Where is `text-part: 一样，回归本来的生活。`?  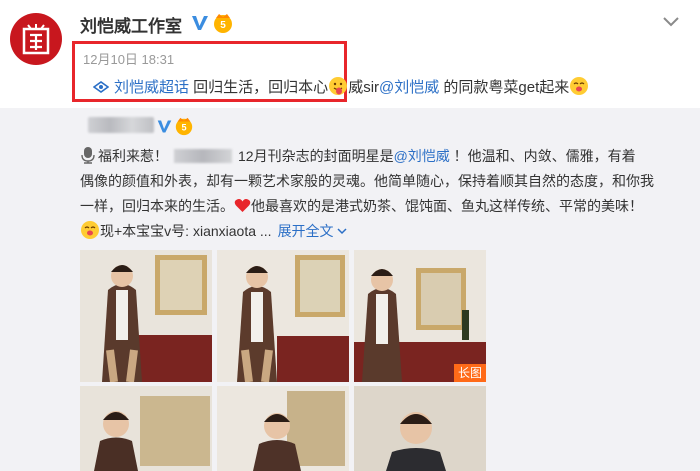
text-part: 一样，回归本来的生活。 is located at coordinates (157, 206).